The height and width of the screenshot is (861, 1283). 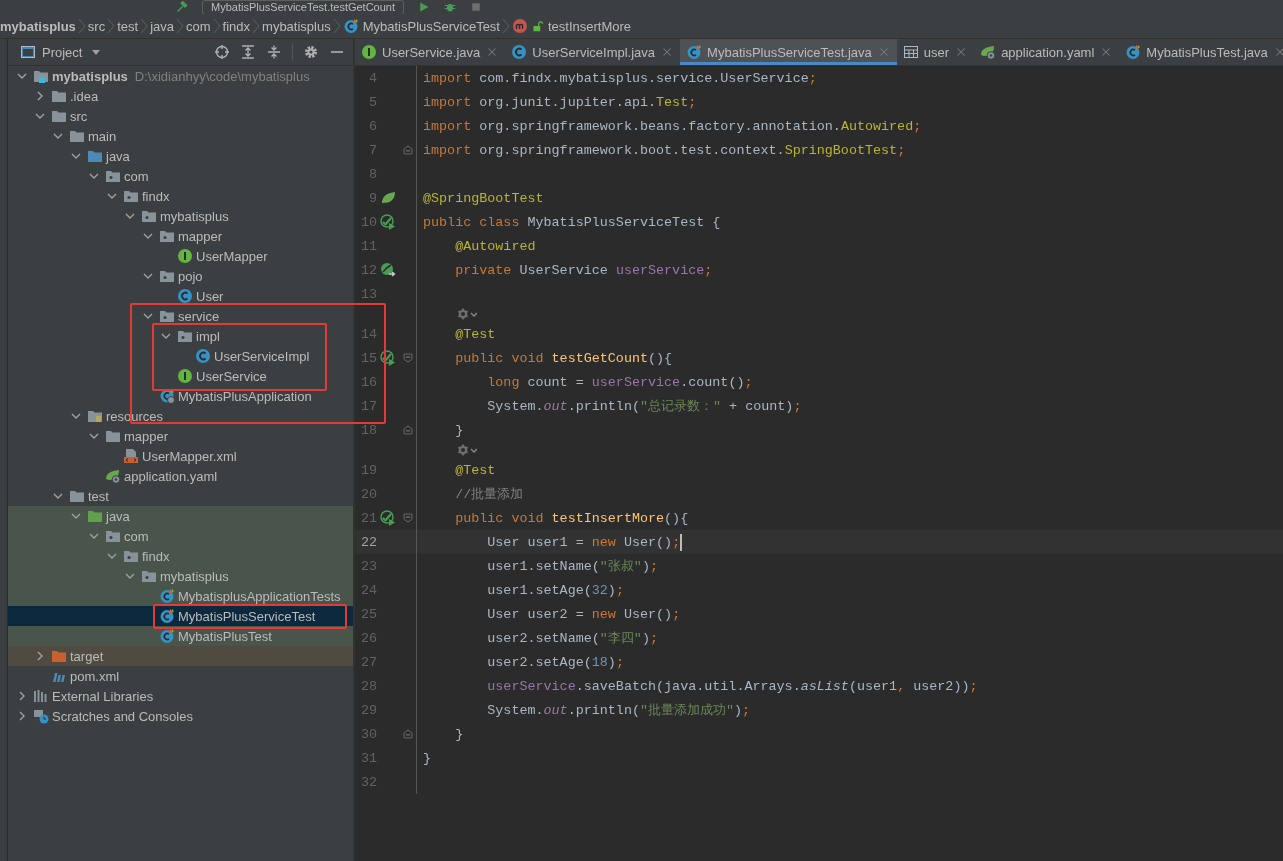 What do you see at coordinates (274, 52) in the screenshot?
I see `collapse-all-icon` at bounding box center [274, 52].